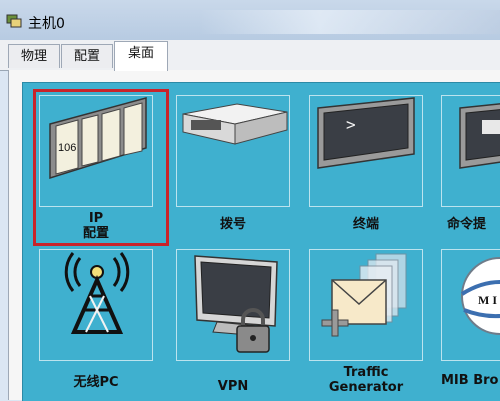 The width and height of the screenshot is (500, 401). Describe the element at coordinates (232, 224) in the screenshot. I see `dialup-label: 拨号` at that location.